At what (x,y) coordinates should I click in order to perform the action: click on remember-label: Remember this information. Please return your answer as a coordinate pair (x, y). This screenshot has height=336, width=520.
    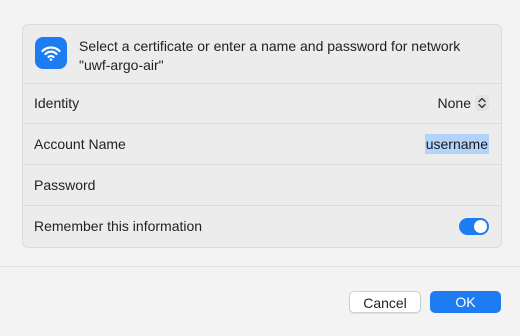
    Looking at the image, I should click on (118, 226).